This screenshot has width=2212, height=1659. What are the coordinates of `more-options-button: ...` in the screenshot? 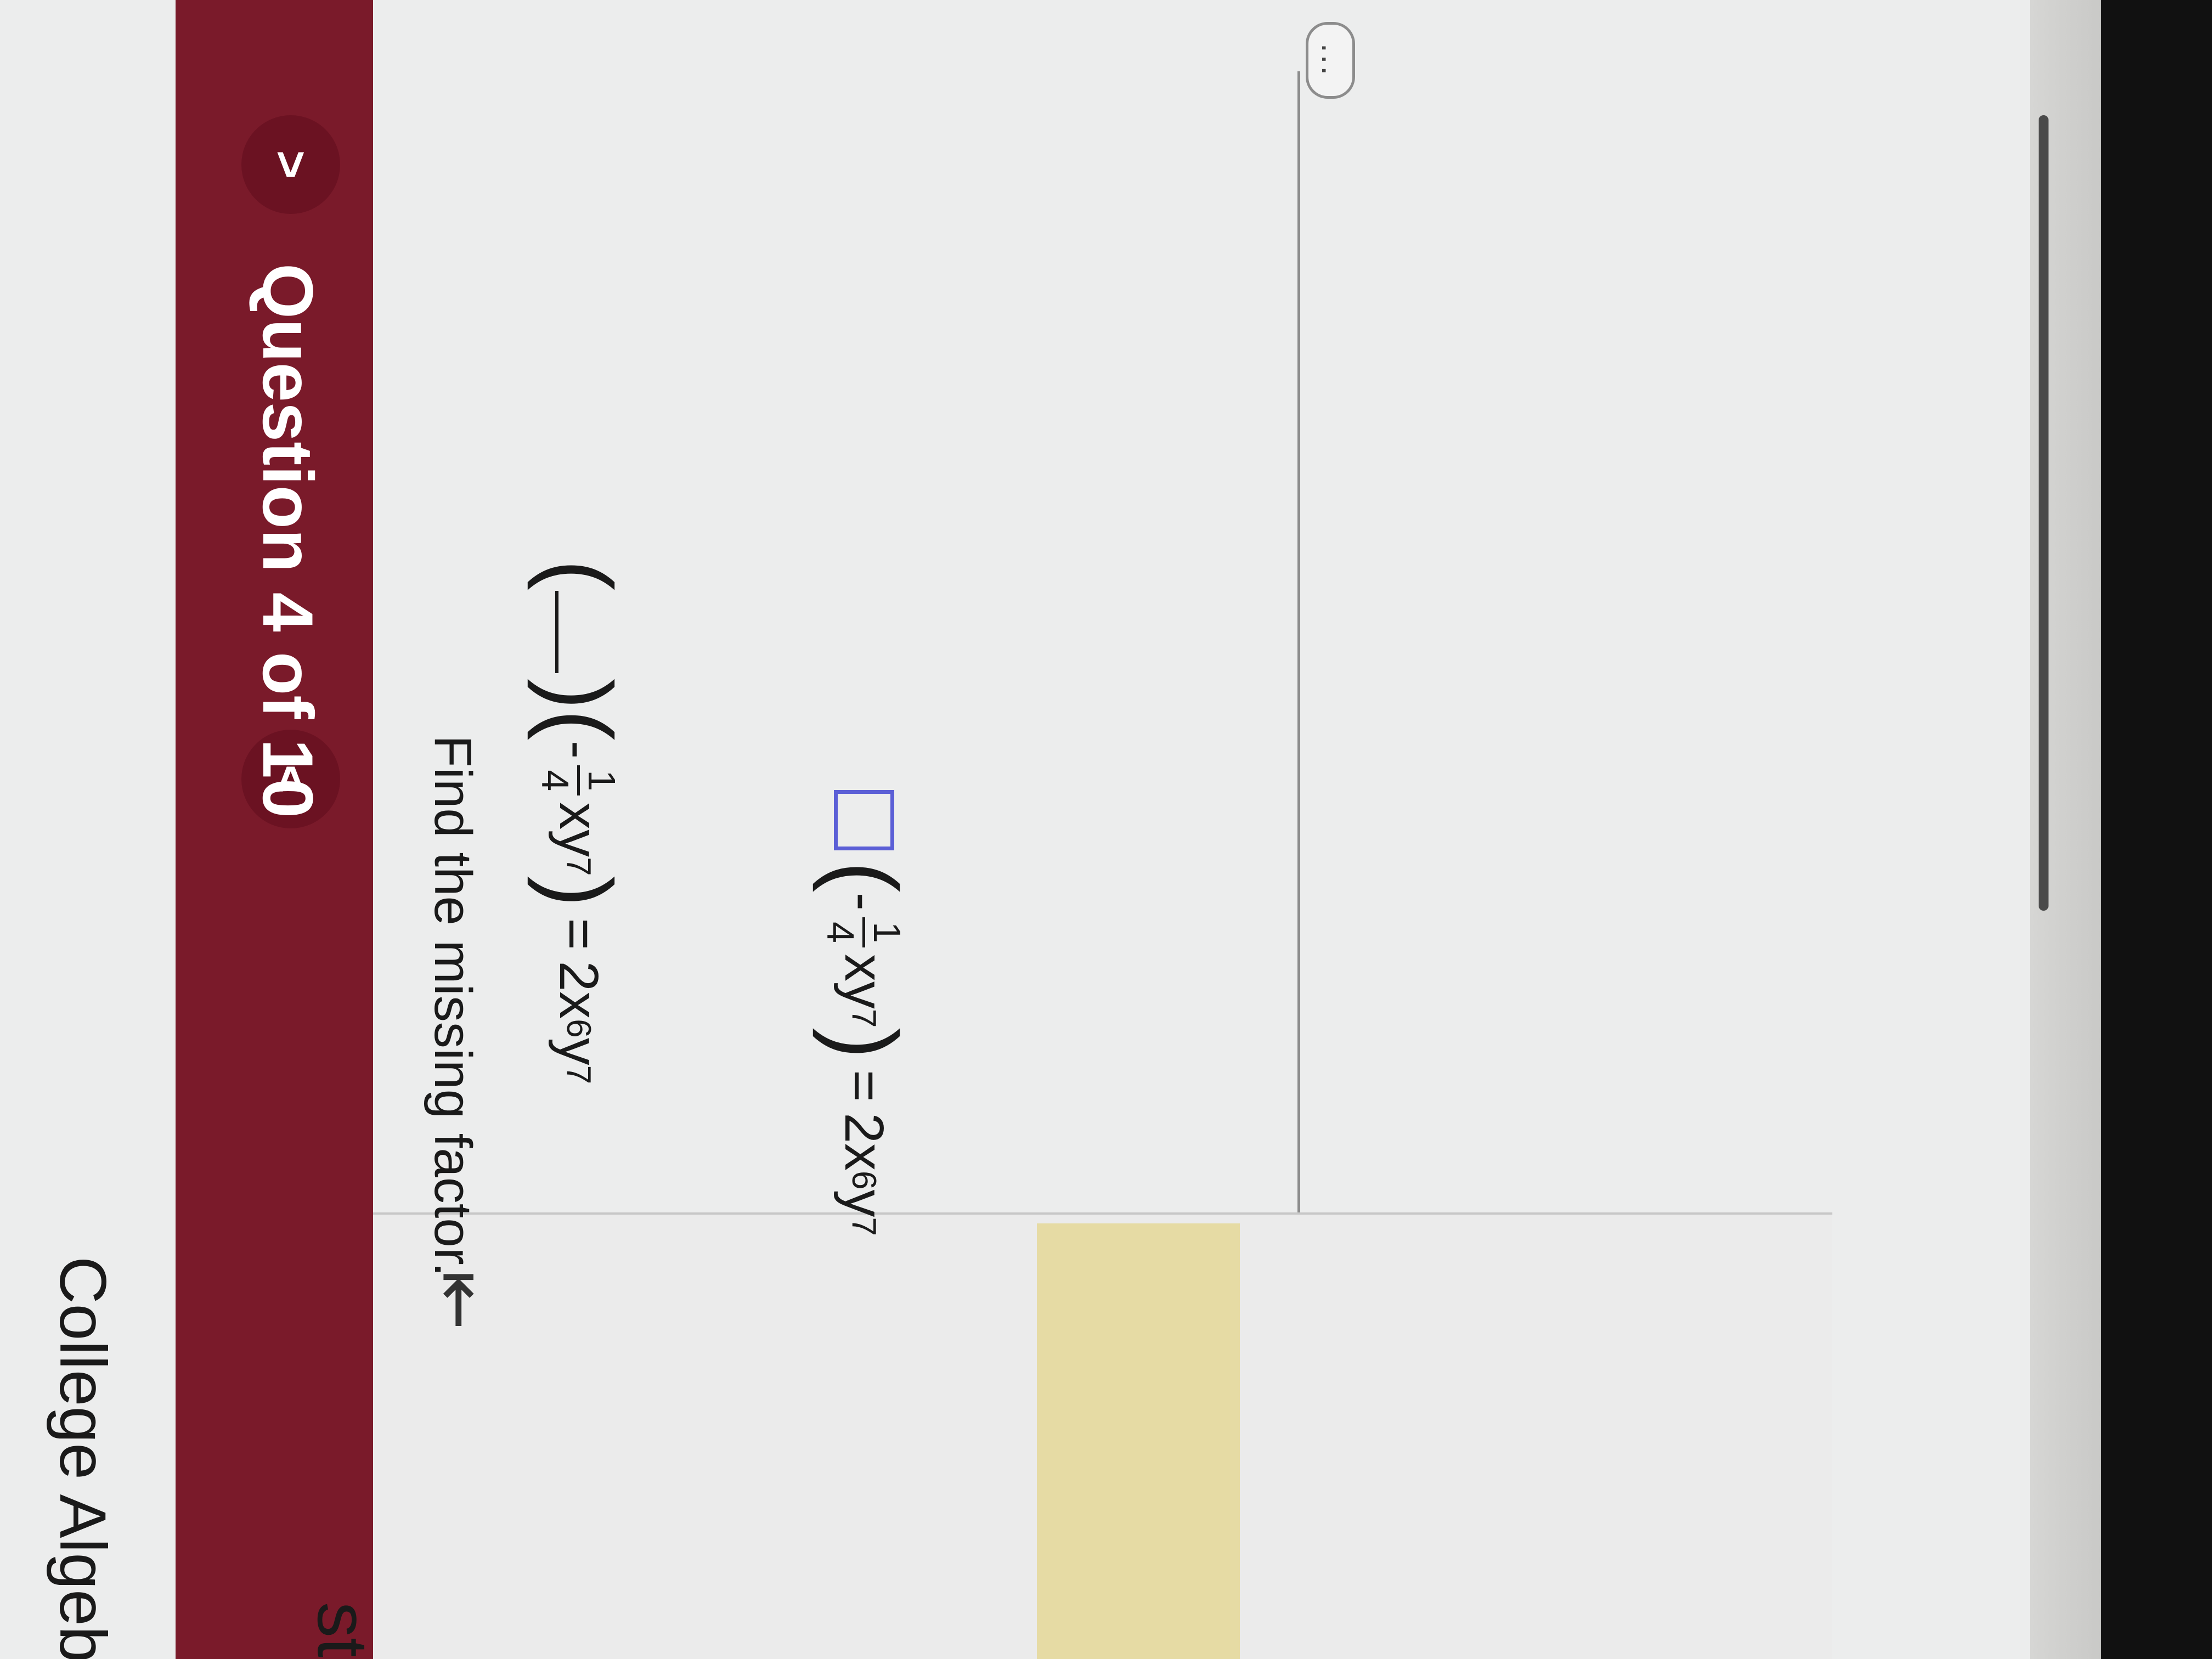 It's located at (1331, 60).